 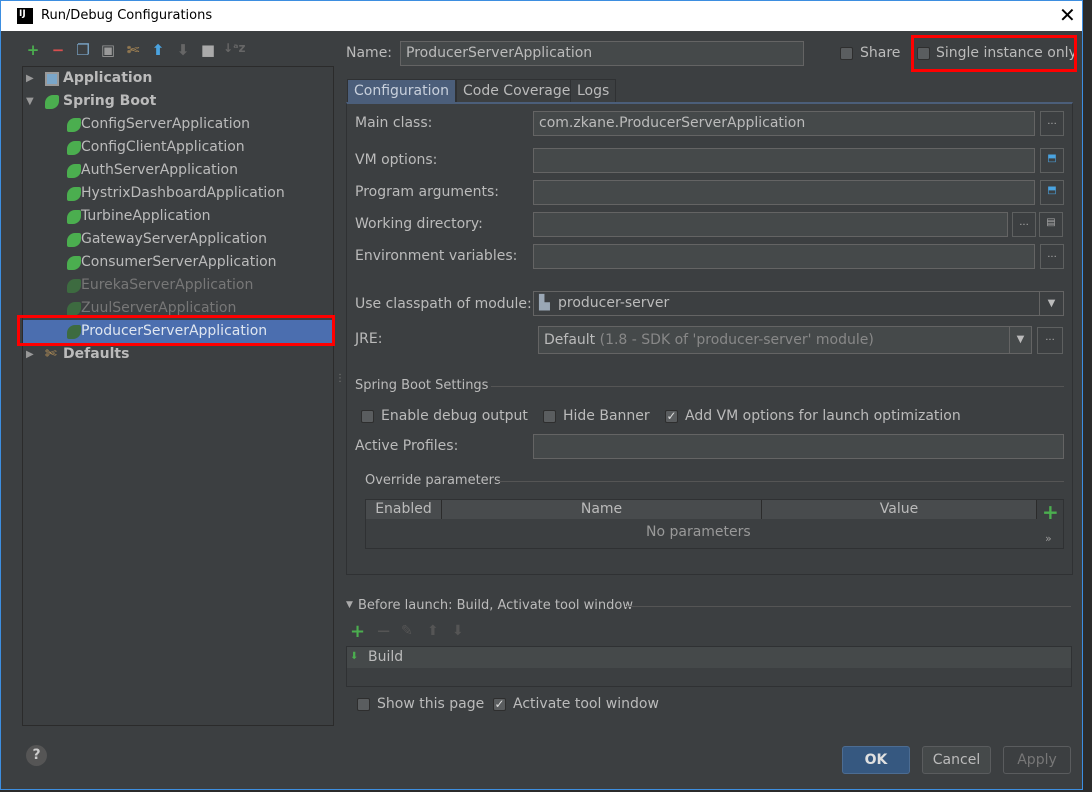 I want to click on splitter-handle: ⋮, so click(x=340, y=379).